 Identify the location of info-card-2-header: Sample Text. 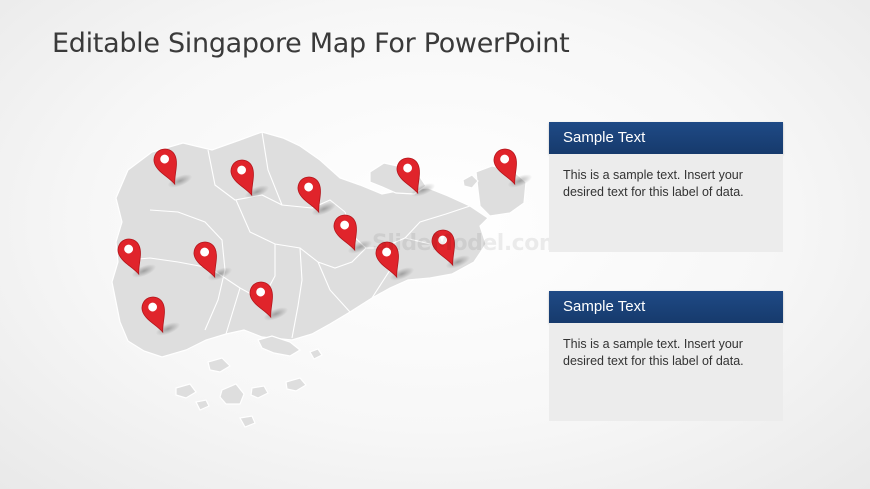
(666, 307).